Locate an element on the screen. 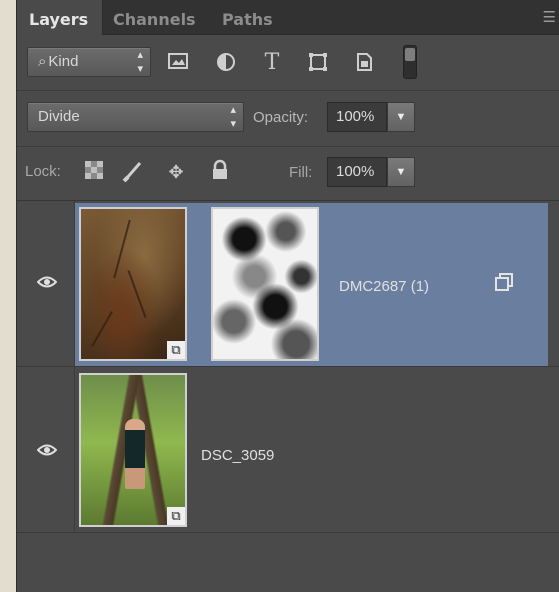 Image resolution: width=559 pixels, height=592 pixels. smart-filter-icon is located at coordinates (504, 284).